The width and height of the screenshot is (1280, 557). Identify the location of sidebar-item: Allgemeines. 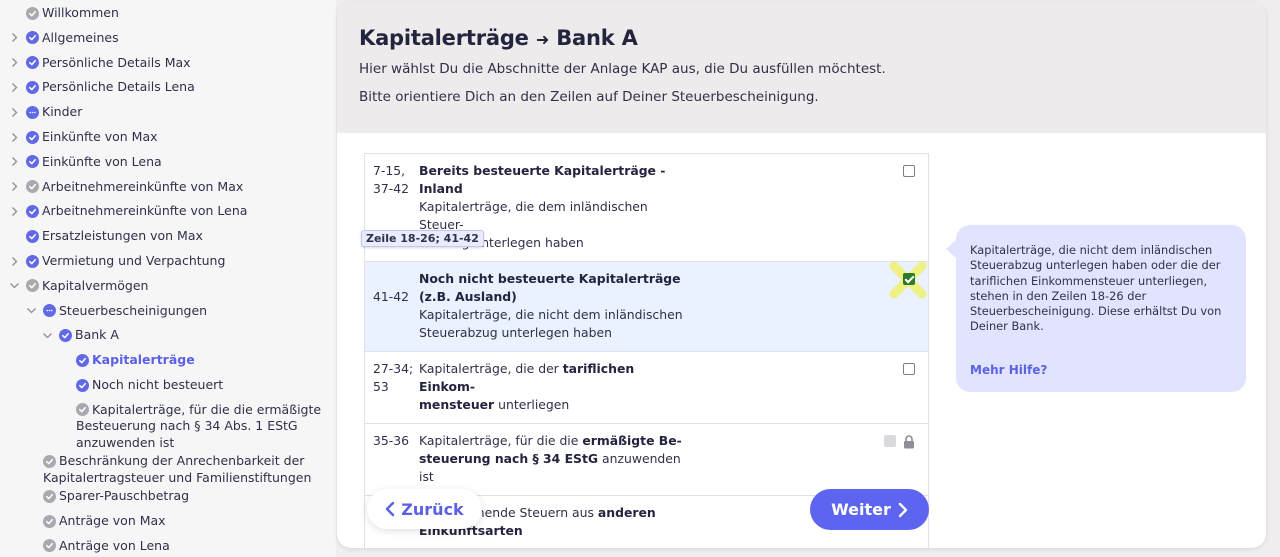
(170, 37).